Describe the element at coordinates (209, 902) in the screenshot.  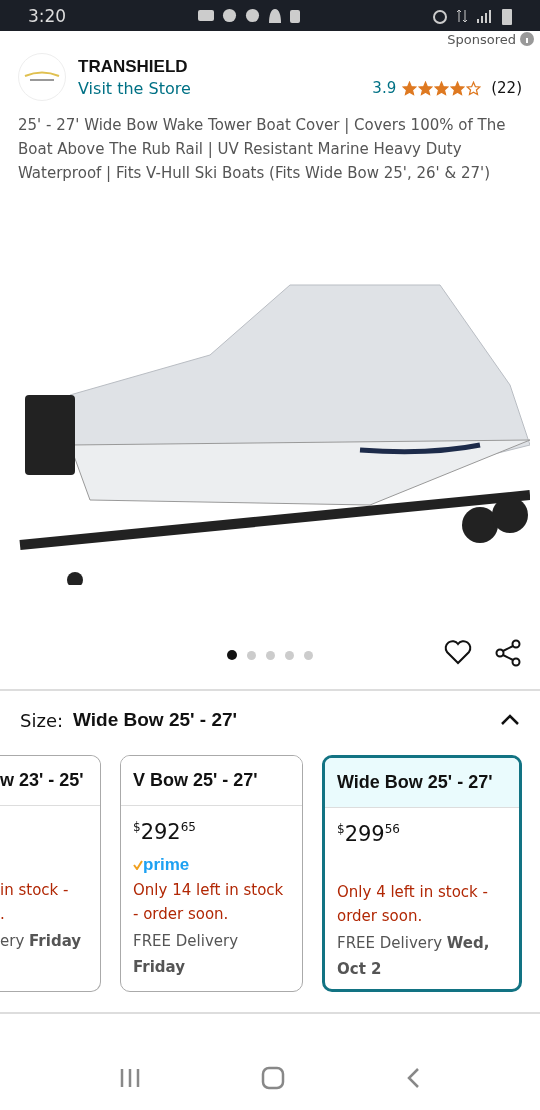
I see `stock-notice: Only 14 left in stock - order soon.` at that location.